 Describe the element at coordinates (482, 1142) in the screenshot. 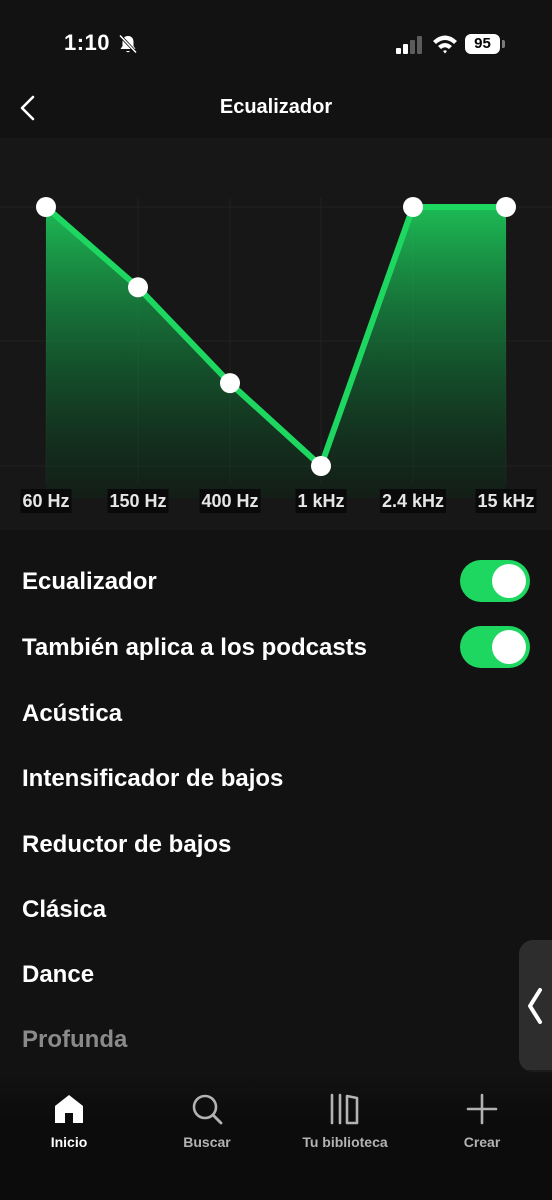

I see `nav-create-label: Crear` at that location.